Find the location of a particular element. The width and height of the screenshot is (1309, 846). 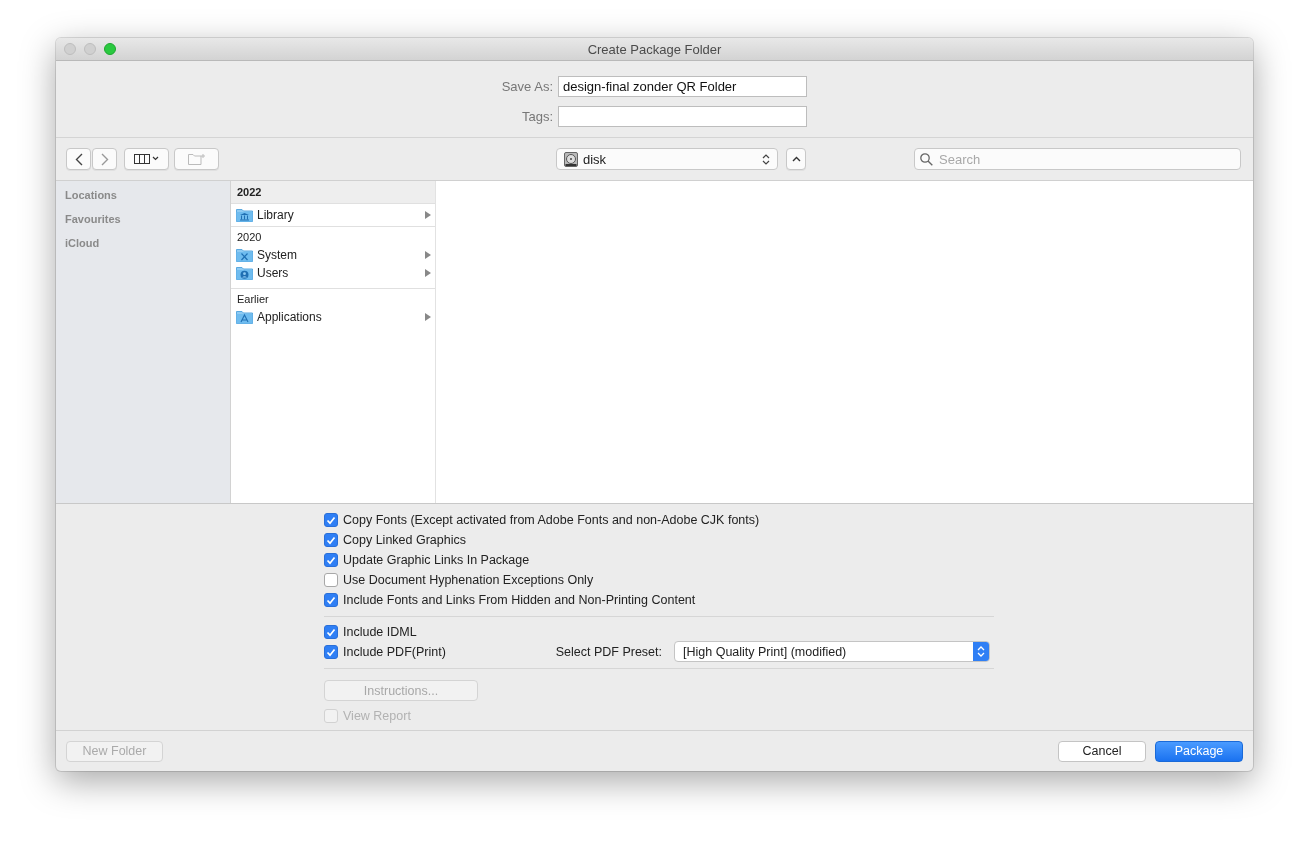

cancel-button: Cancel is located at coordinates (1102, 751).